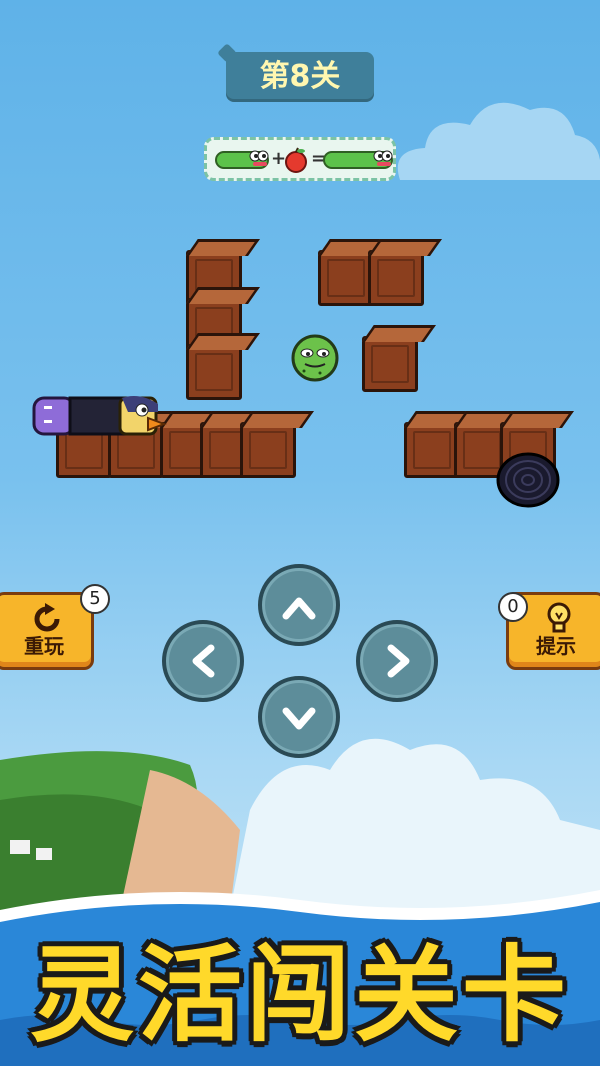 The image size is (600, 1066). I want to click on arrow-down-icon, so click(299, 718).